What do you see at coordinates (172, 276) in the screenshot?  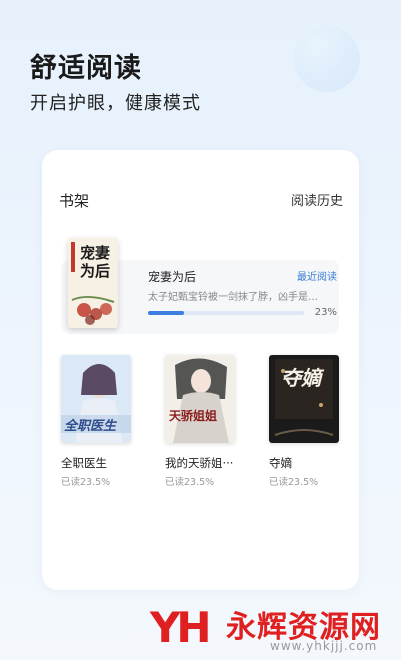 I see `recent-book-title: 宠妻为后` at bounding box center [172, 276].